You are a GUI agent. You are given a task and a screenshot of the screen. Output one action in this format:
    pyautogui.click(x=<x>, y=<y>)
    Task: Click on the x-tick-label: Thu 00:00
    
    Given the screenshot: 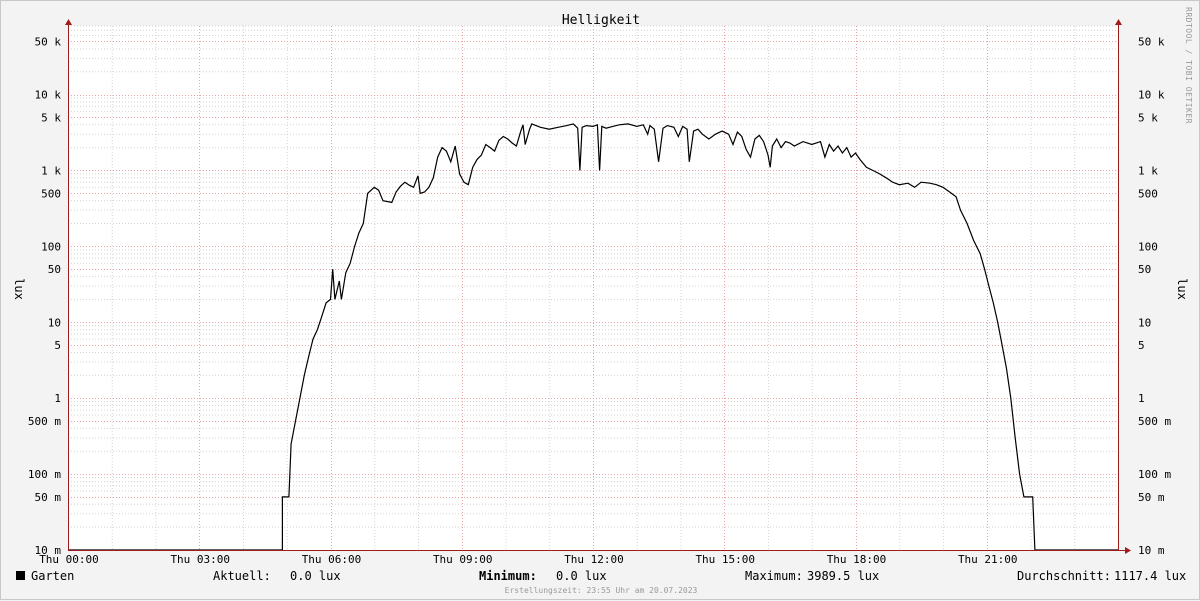 What is the action you would take?
    pyautogui.click(x=69, y=559)
    